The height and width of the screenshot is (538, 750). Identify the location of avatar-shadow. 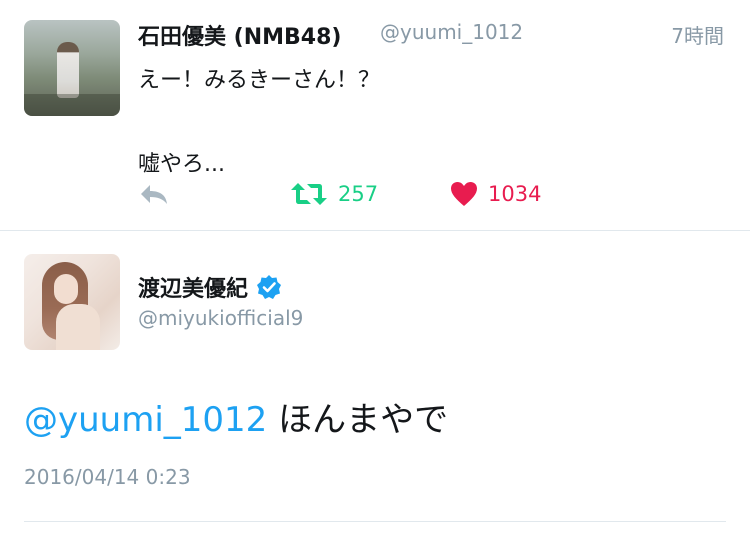
(72, 105).